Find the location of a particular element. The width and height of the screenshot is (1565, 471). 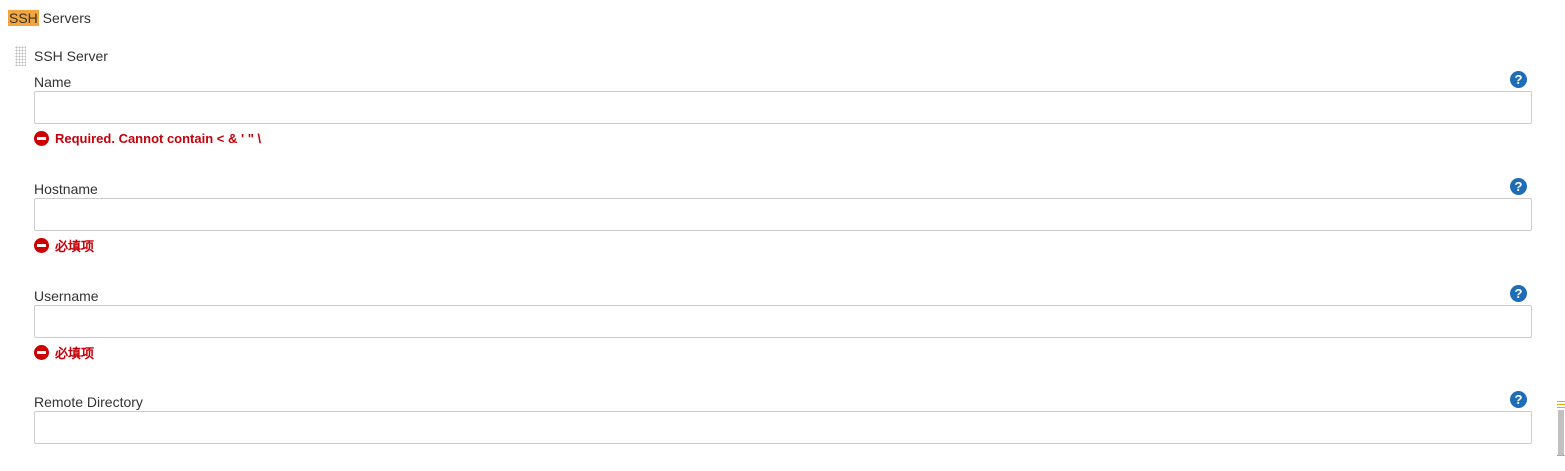

name-help-icon: ? is located at coordinates (1518, 79).